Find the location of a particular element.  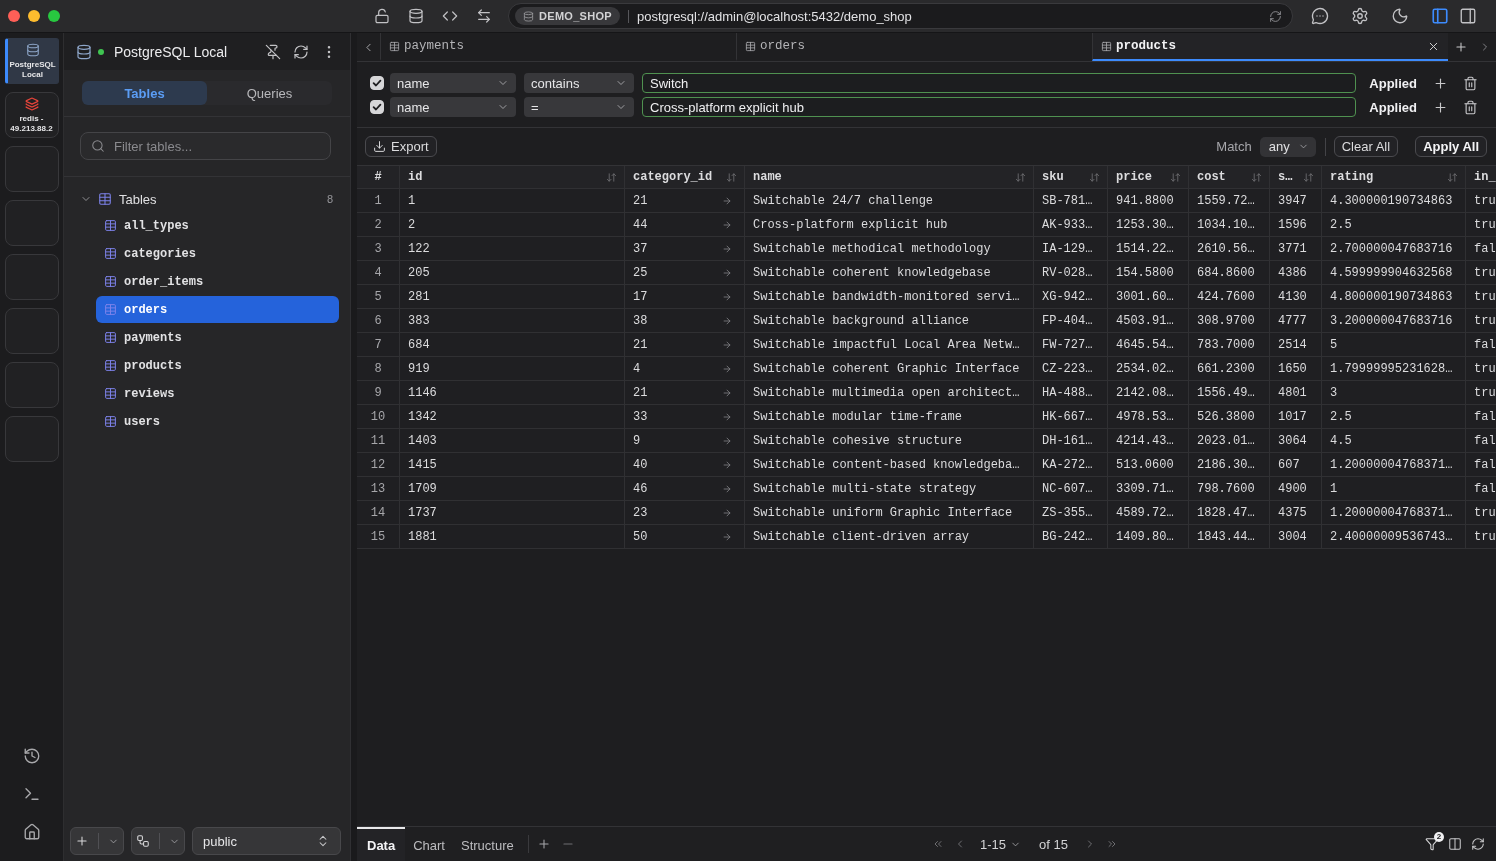

last-page-icon is located at coordinates (1112, 844).